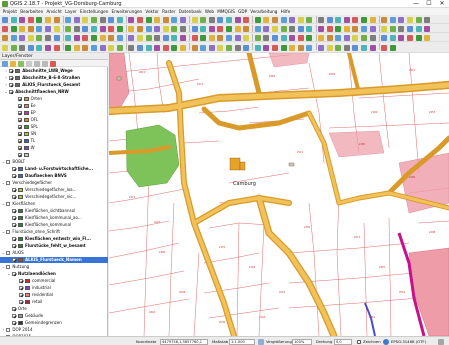 This screenshot has width=449, height=345. What do you see at coordinates (338, 19) in the screenshot?
I see `field-calc-icon` at bounding box center [338, 19].